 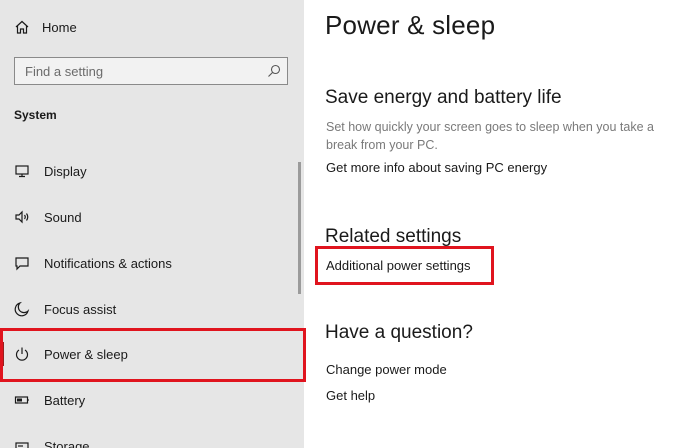 What do you see at coordinates (63, 217) in the screenshot?
I see `sidebar-item-label: Sound` at bounding box center [63, 217].